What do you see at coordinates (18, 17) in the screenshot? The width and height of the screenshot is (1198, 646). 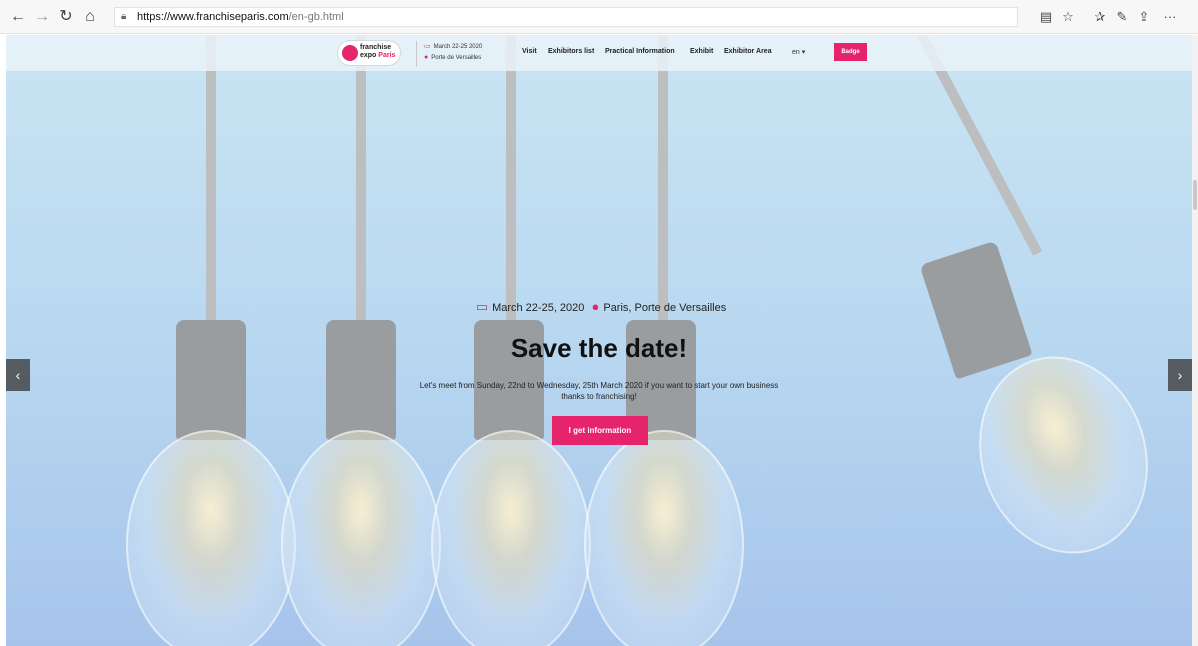 I see `back-icon: ←` at bounding box center [18, 17].